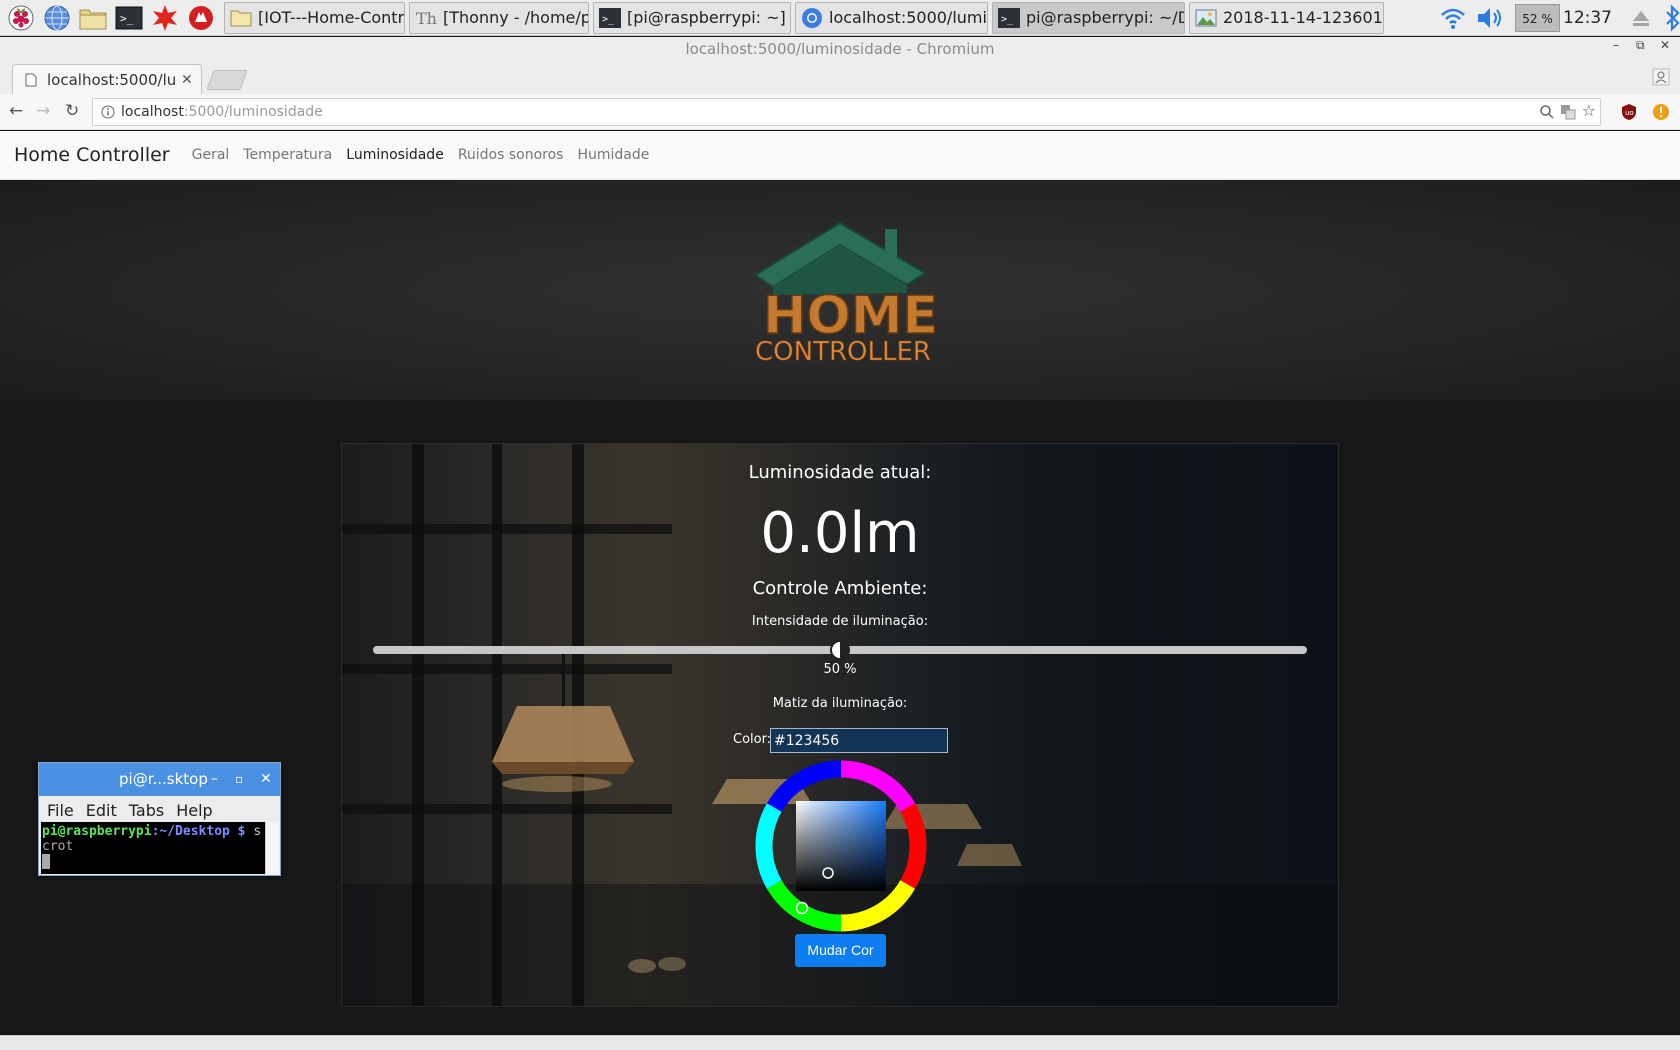  What do you see at coordinates (1671, 18) in the screenshot?
I see `bluetooth-icon` at bounding box center [1671, 18].